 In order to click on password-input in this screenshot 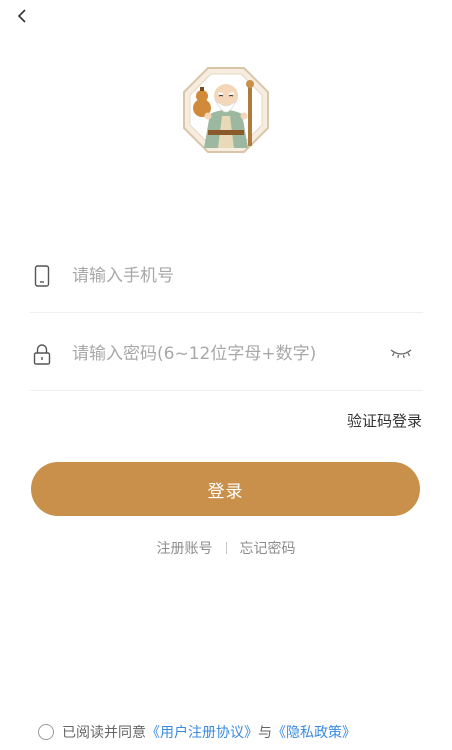, I will do `click(229, 354)`.